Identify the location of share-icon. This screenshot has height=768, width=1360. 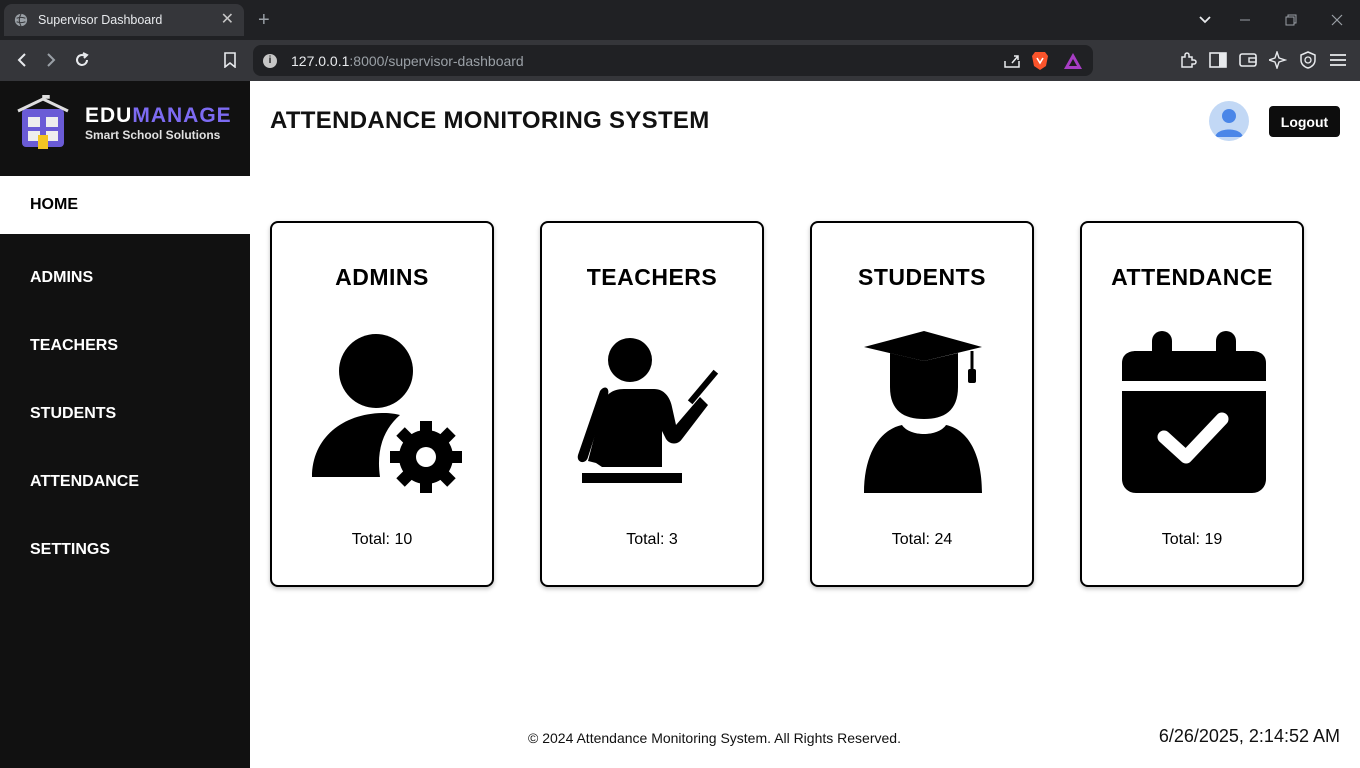
(1012, 61).